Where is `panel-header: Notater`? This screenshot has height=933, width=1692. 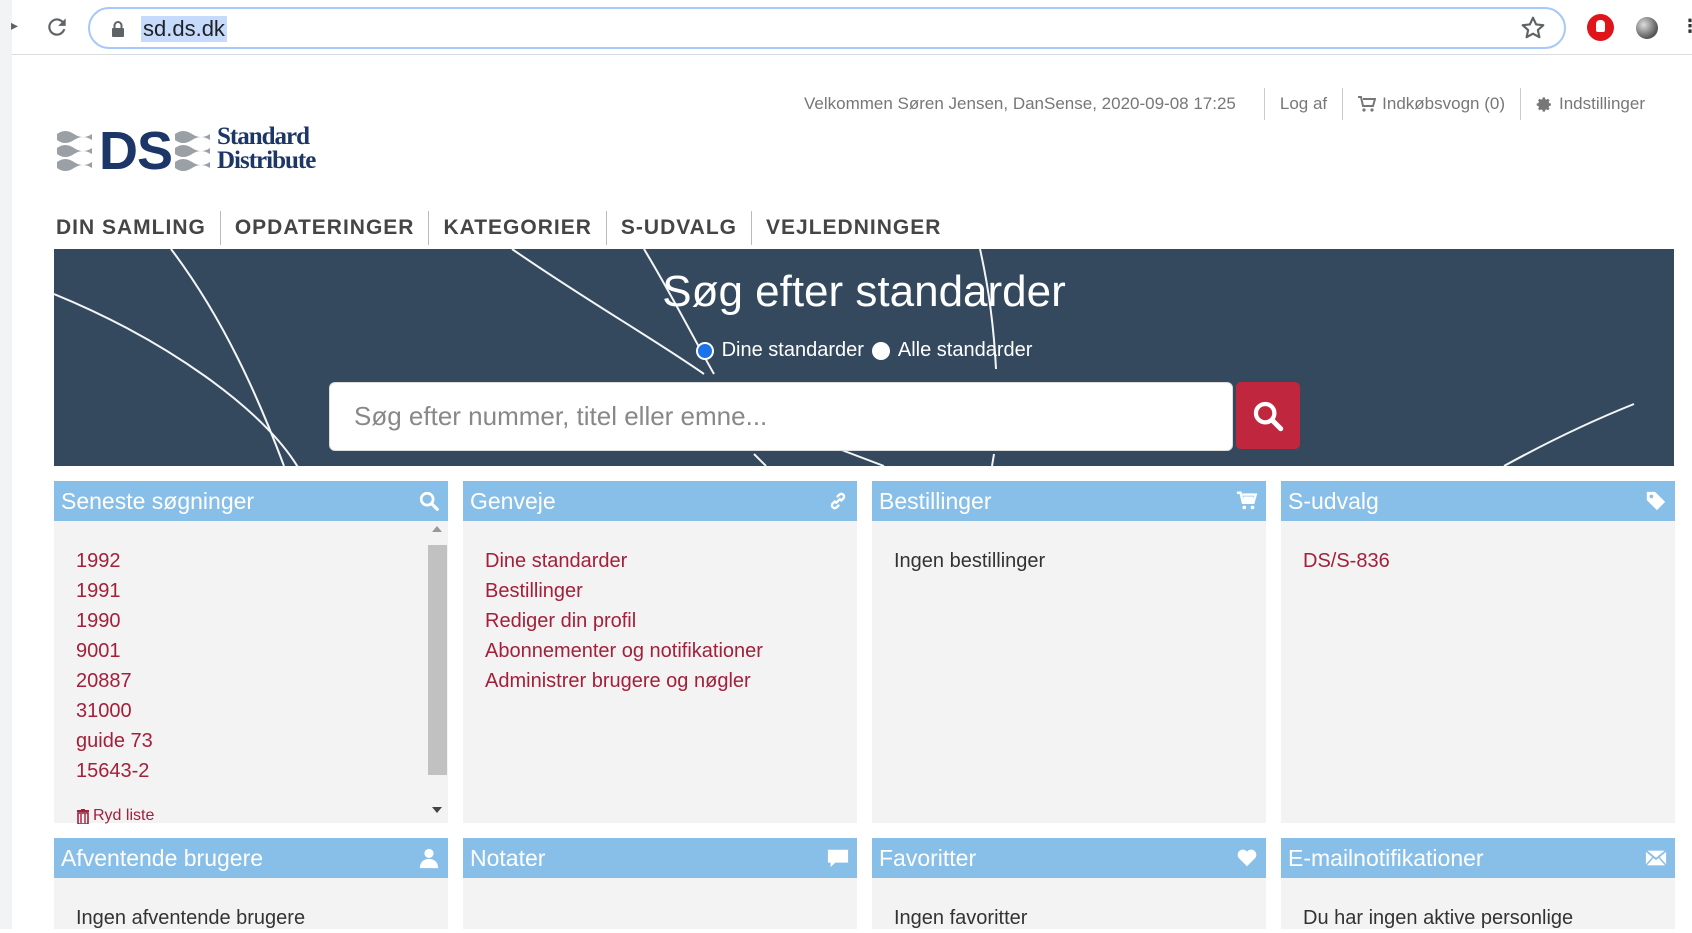
panel-header: Notater is located at coordinates (660, 858).